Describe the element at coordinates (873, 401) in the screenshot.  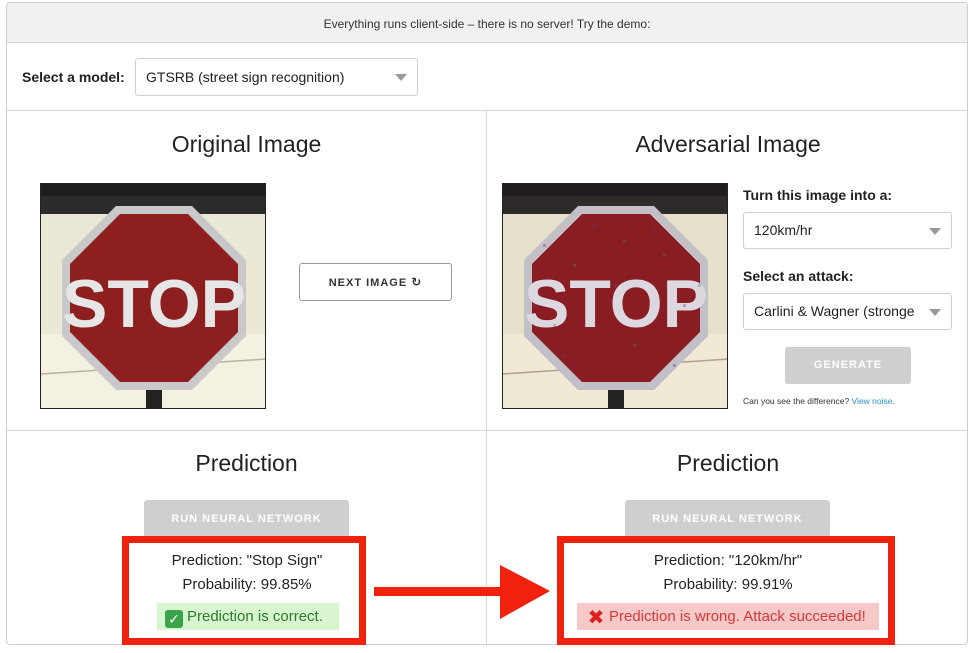
I see `view-noise-link: View noise.` at that location.